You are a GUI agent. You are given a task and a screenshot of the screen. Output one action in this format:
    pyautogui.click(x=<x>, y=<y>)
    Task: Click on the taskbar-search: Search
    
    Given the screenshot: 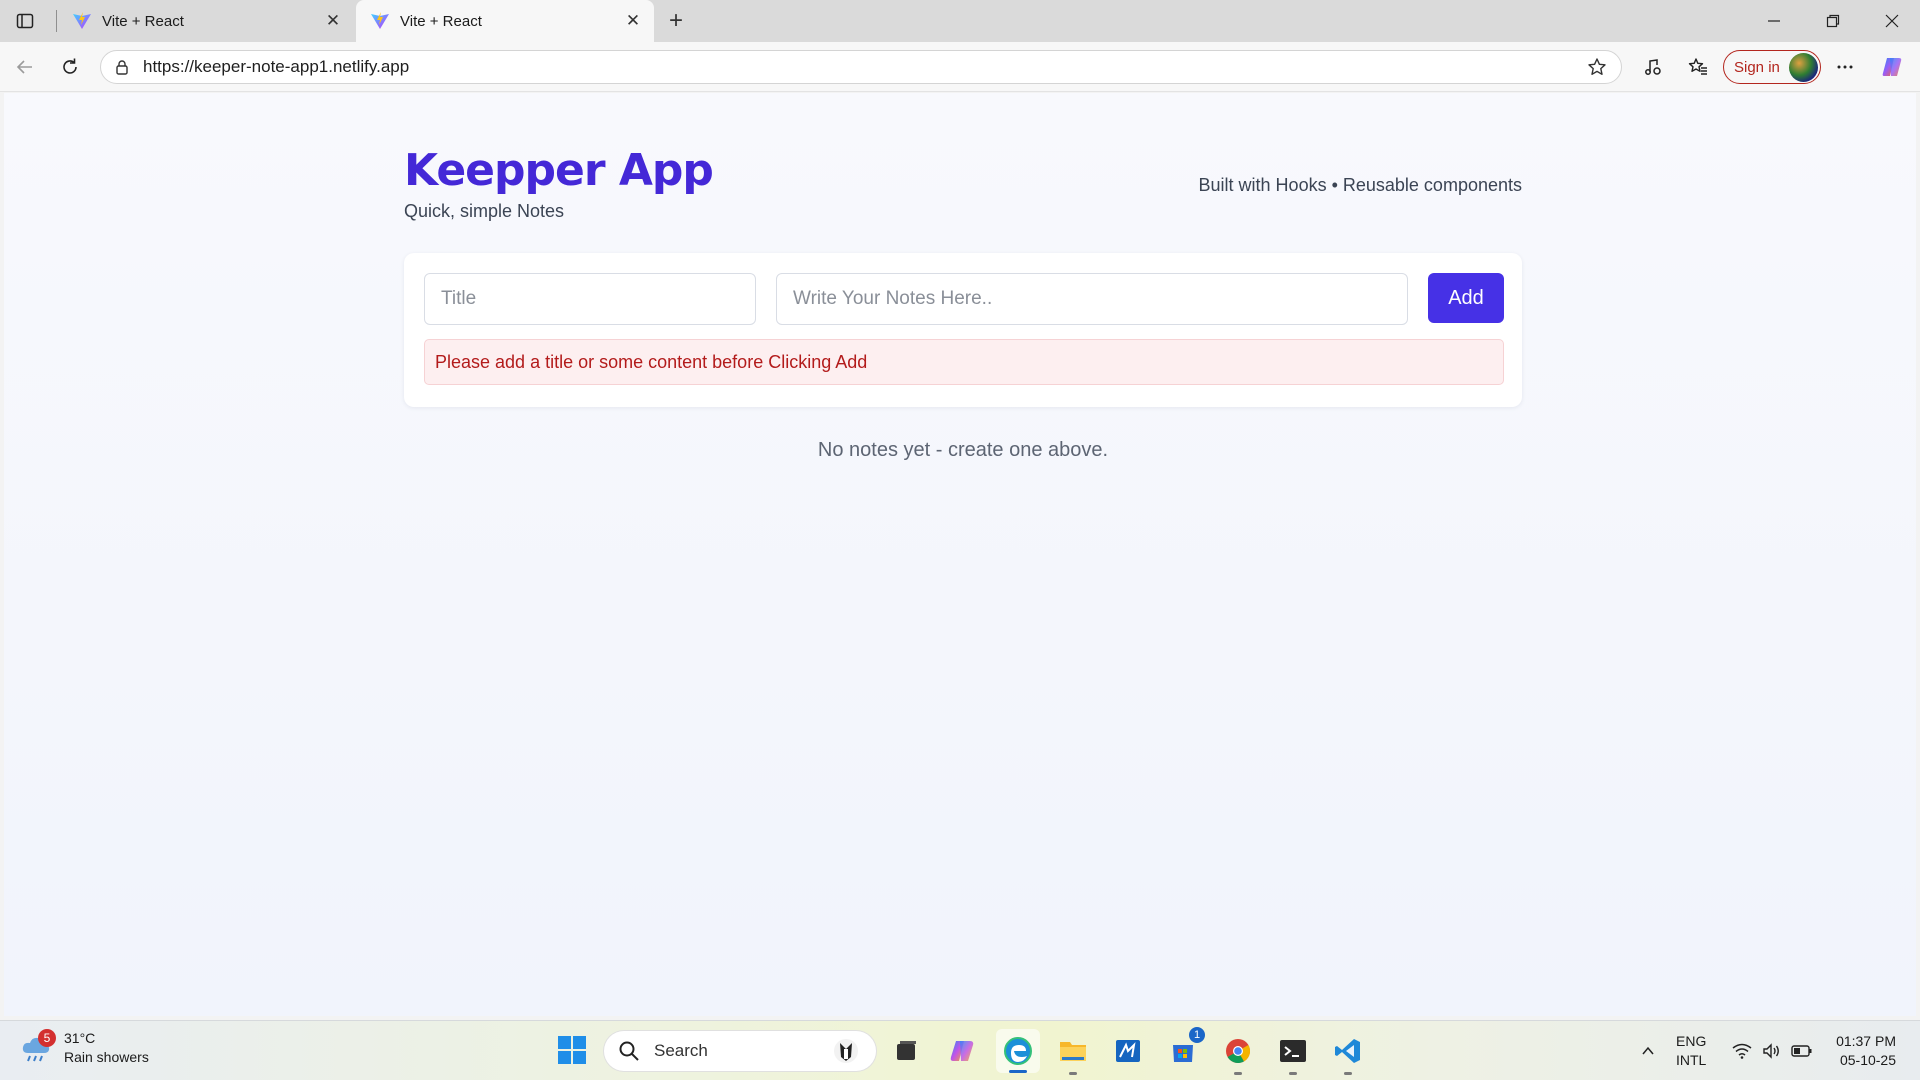 What is the action you would take?
    pyautogui.click(x=740, y=1051)
    